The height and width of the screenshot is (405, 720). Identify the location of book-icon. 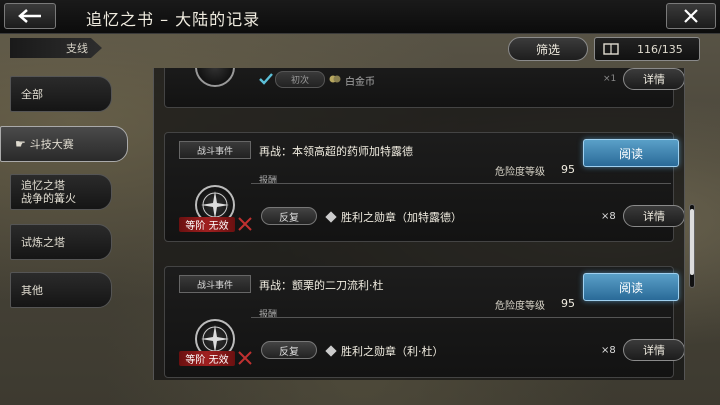
(611, 49).